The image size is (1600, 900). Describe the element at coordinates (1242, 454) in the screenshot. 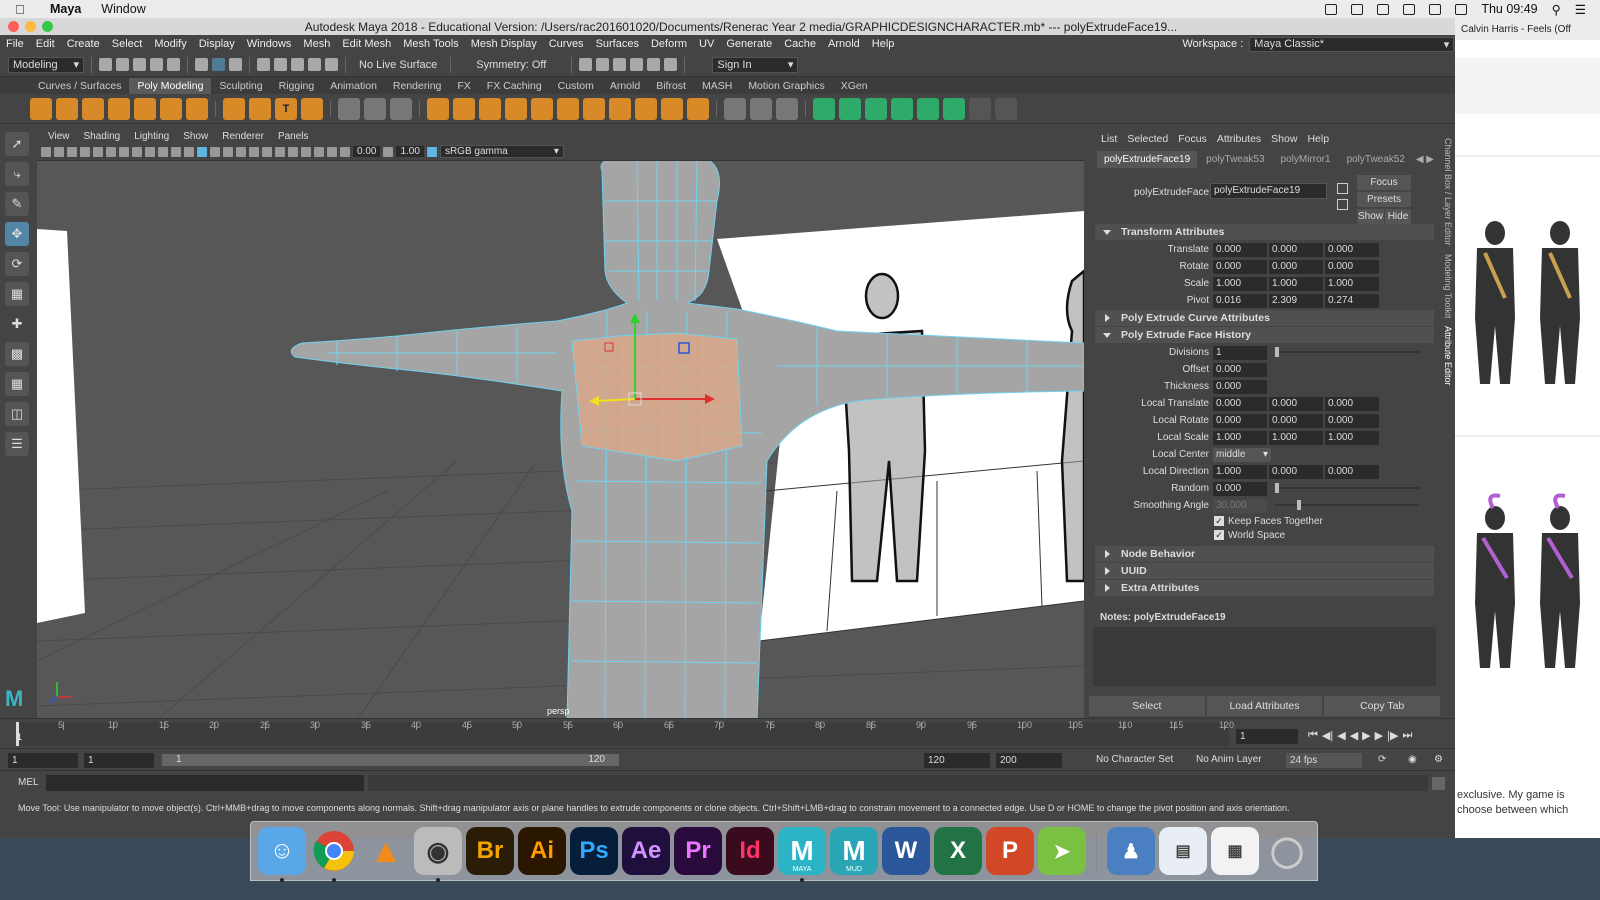

I see `local-center-dropdown: middle ▾` at that location.